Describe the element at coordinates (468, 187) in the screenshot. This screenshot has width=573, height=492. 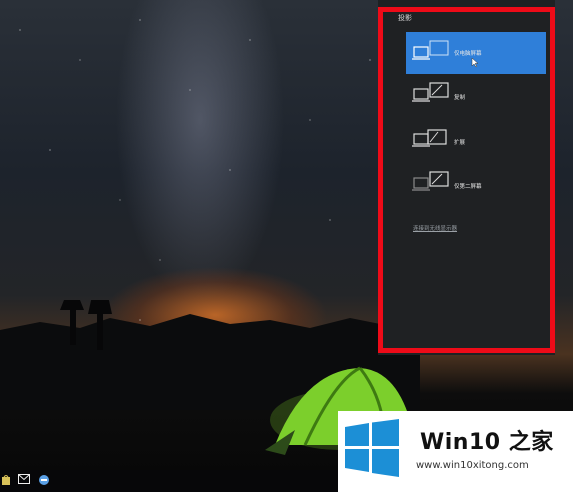
I see `option-label: 仅第二屏幕` at that location.